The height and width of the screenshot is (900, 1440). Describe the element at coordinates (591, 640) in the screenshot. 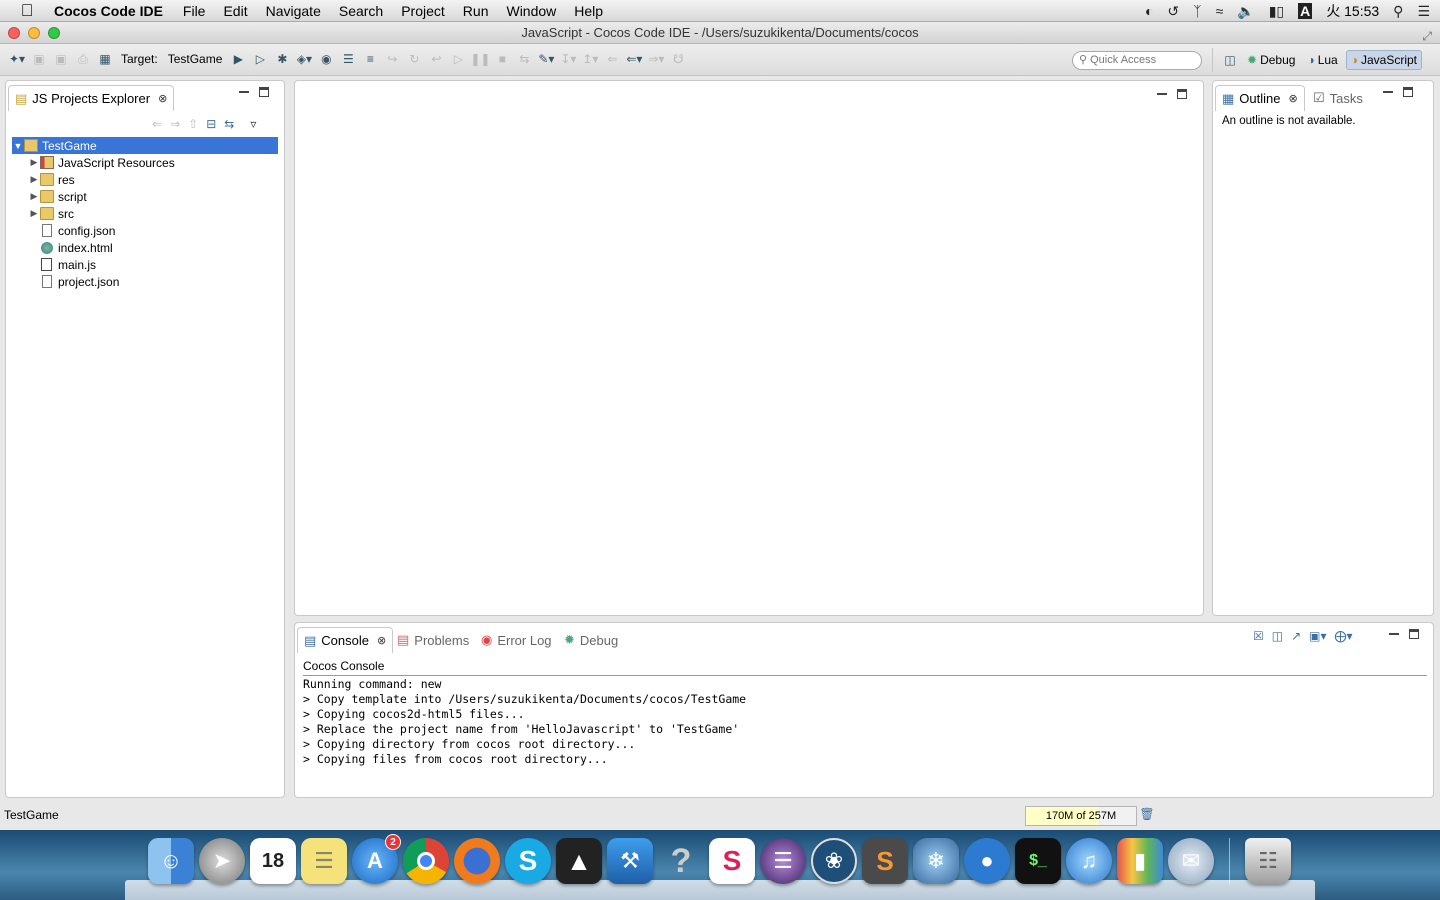

I see `tab-debug: ✹ Debug` at that location.